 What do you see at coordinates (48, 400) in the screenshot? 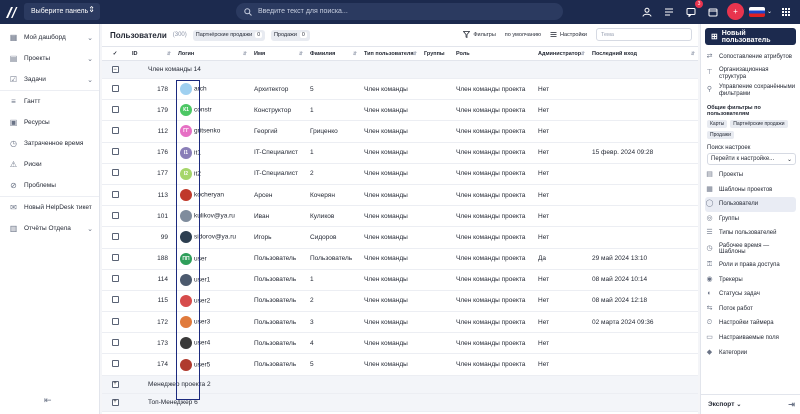
I see `collapse-sidebar-icon: ⇤` at bounding box center [48, 400].